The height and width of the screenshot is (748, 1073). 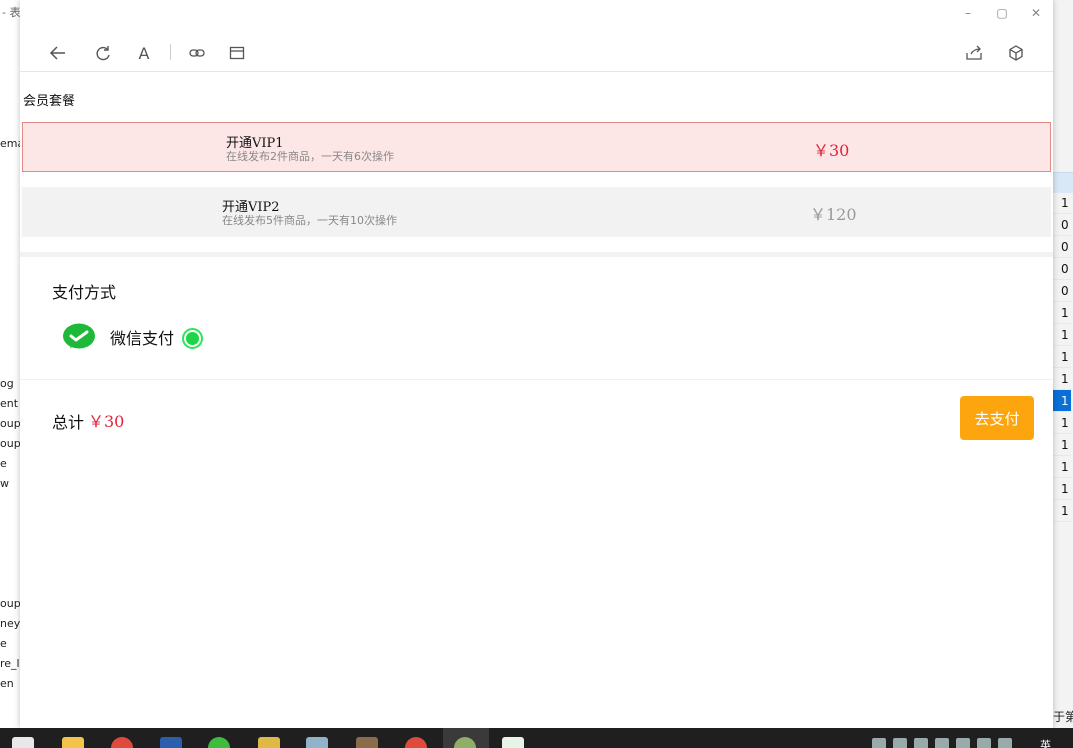 I want to click on background-app-right: 1 0 0 0 0 1 1 1 1 1 1 1 1 1 1 于第, so click(x=1063, y=364).